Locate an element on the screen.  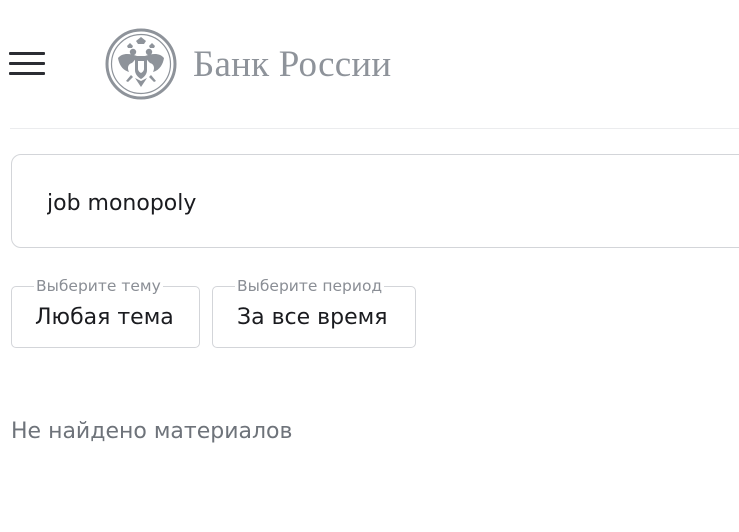
topic-select: Выберите тему Любая тема is located at coordinates (105, 312).